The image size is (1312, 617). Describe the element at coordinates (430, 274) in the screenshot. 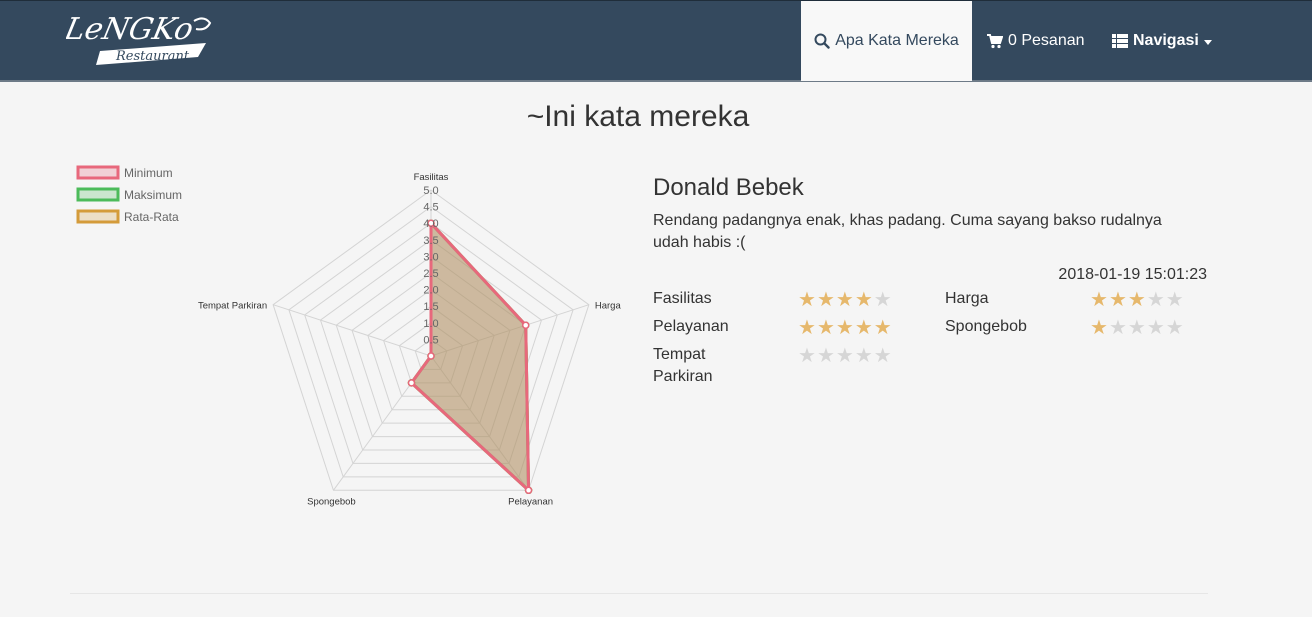

I see `radar-tick-label: 2.5` at that location.